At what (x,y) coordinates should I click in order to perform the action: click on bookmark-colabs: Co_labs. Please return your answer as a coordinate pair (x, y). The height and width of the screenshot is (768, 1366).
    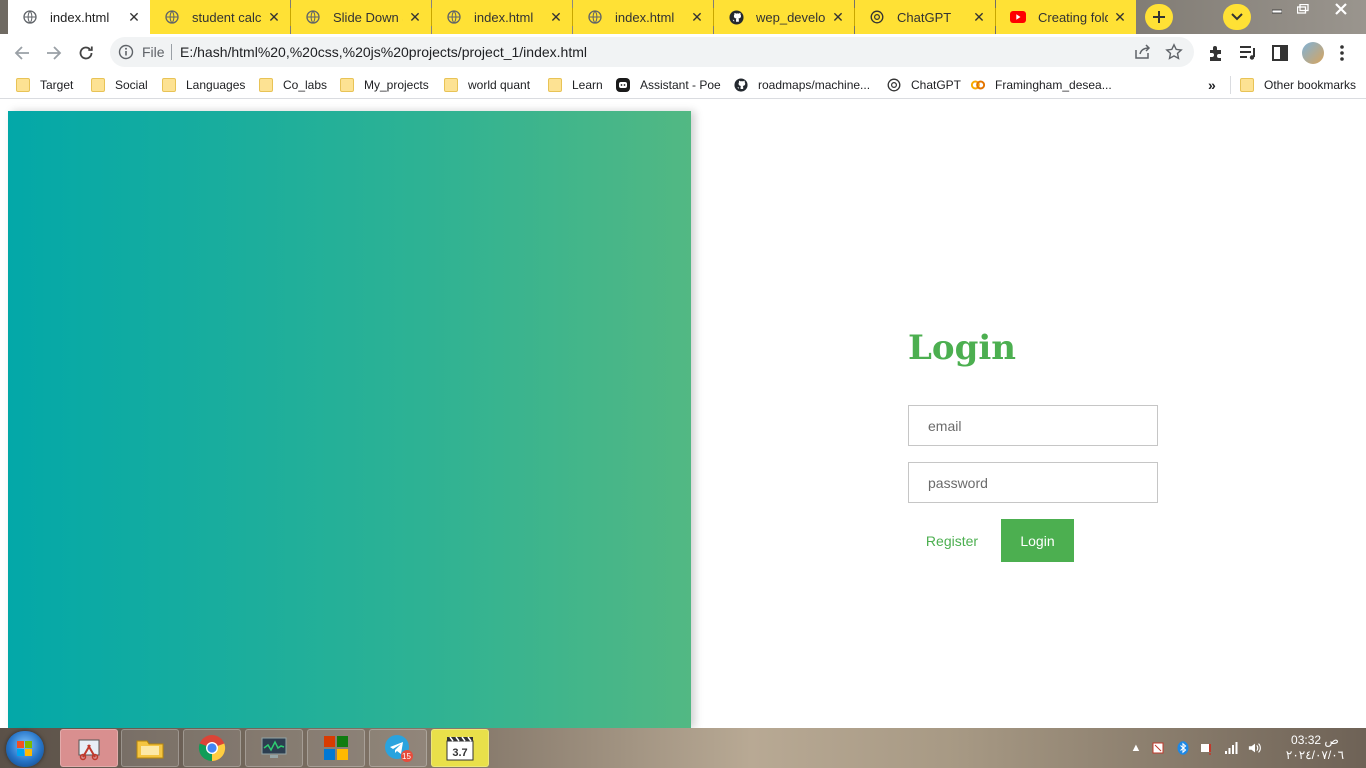
    Looking at the image, I should click on (293, 85).